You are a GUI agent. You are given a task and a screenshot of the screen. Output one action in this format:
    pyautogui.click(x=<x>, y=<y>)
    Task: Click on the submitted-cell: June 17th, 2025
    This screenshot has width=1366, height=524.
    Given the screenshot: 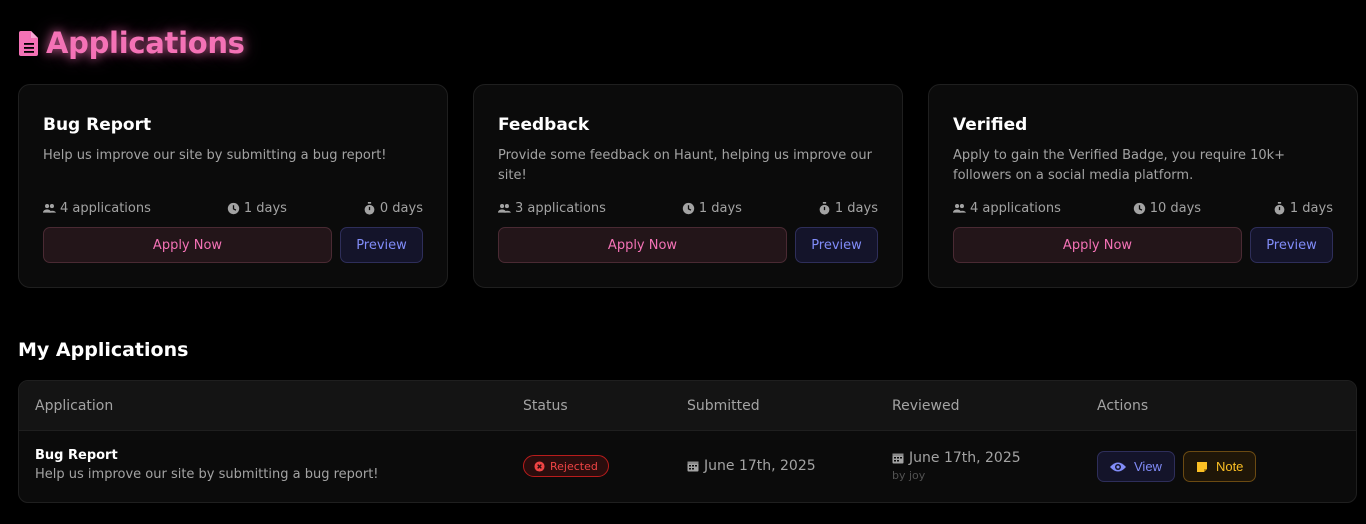 What is the action you would take?
    pyautogui.click(x=751, y=466)
    